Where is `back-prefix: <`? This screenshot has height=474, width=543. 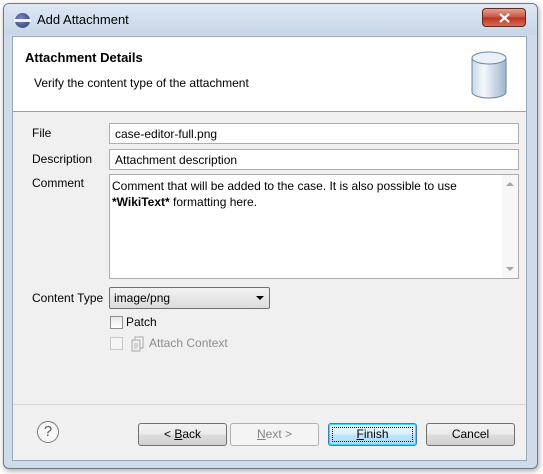 back-prefix: < is located at coordinates (169, 434).